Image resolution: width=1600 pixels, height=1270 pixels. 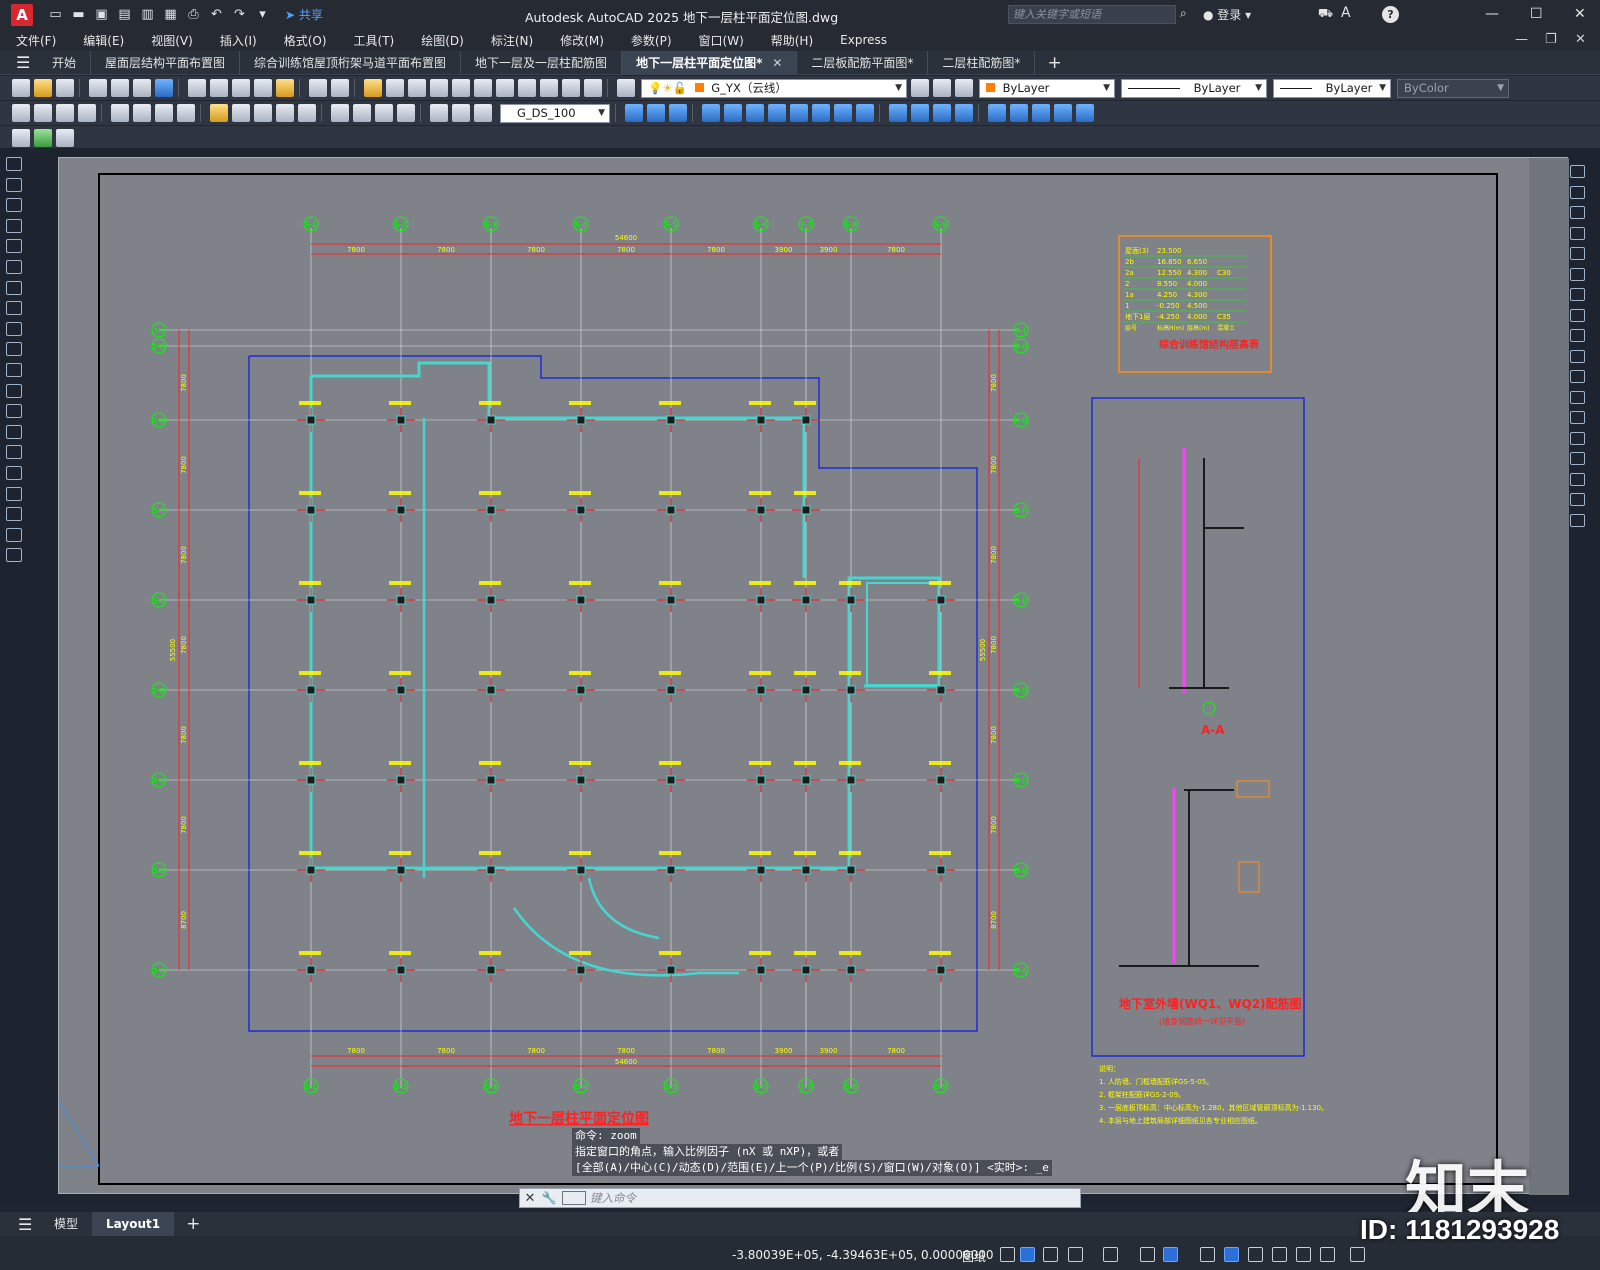 What do you see at coordinates (101, 14) in the screenshot?
I see `save-icon: ▣` at bounding box center [101, 14].